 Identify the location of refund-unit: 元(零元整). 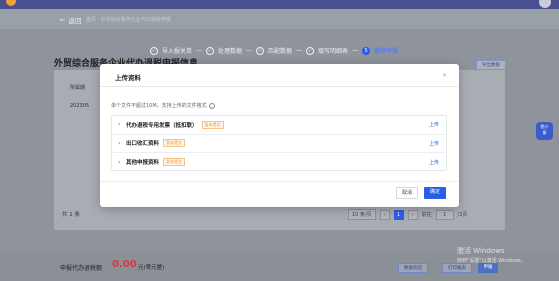
(151, 268).